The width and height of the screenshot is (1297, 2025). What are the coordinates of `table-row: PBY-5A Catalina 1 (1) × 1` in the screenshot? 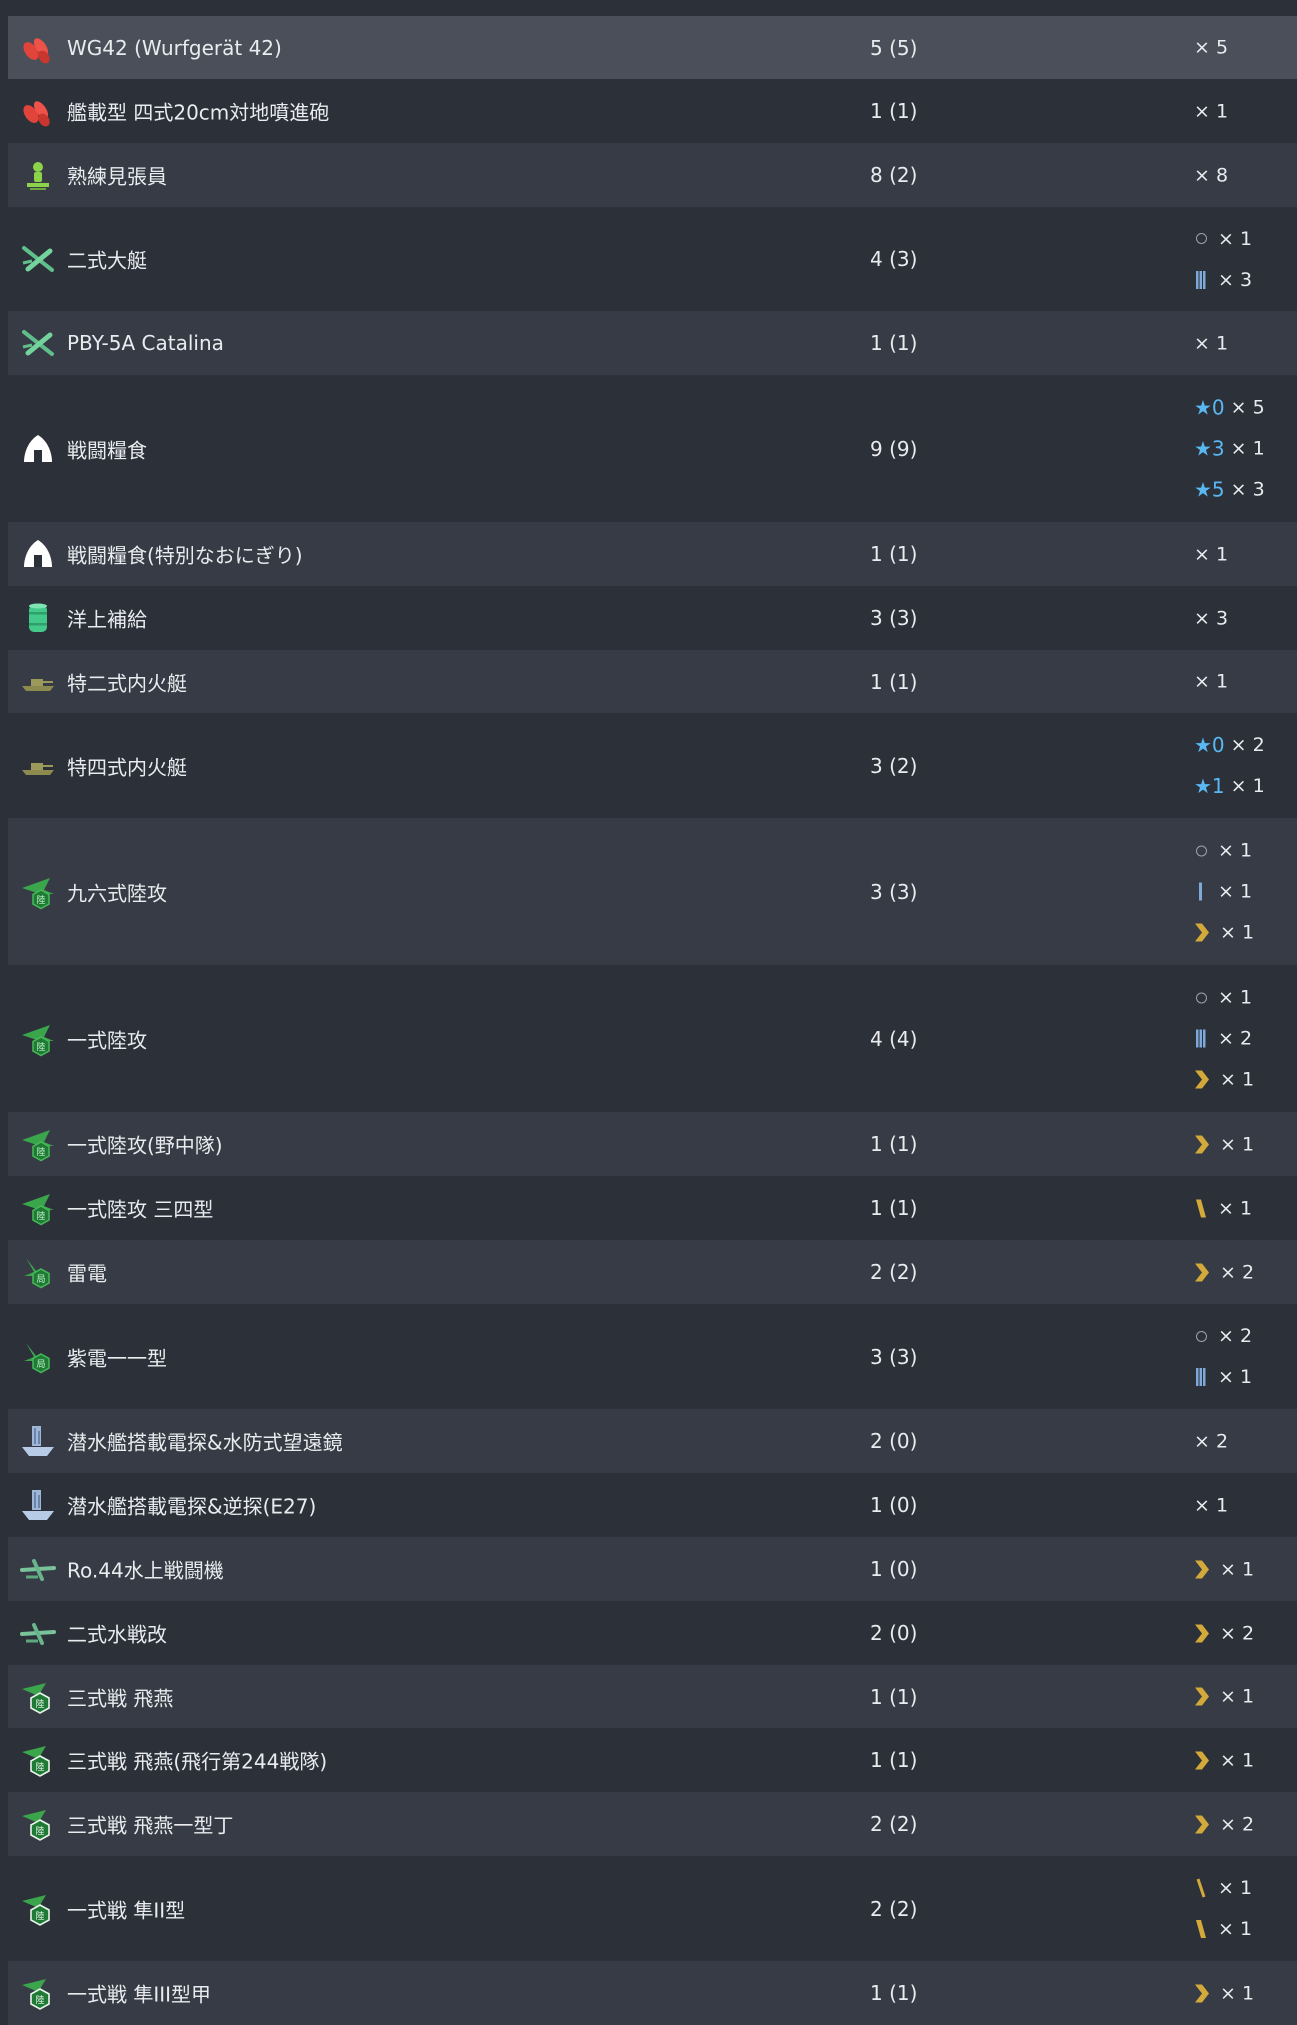 It's located at (652, 343).